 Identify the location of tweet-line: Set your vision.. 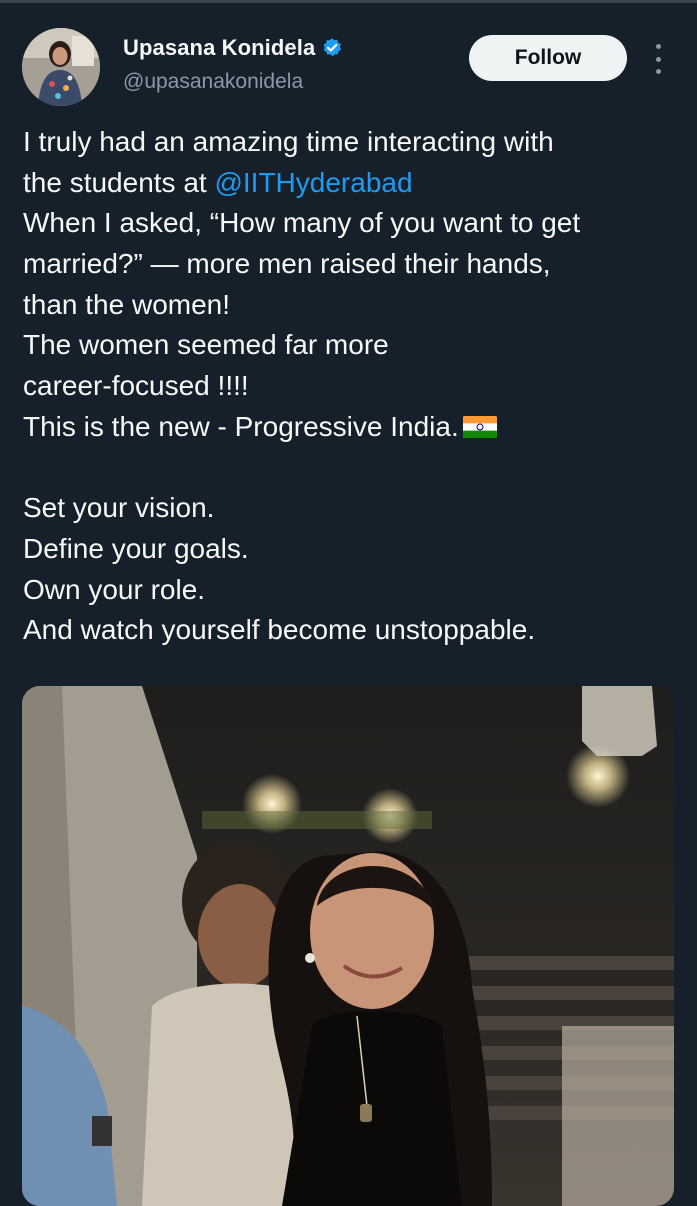
(119, 508).